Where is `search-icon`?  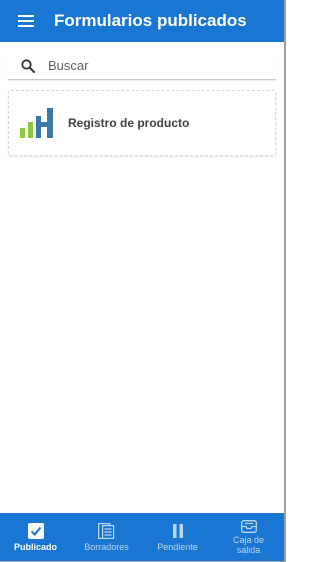 search-icon is located at coordinates (28, 66).